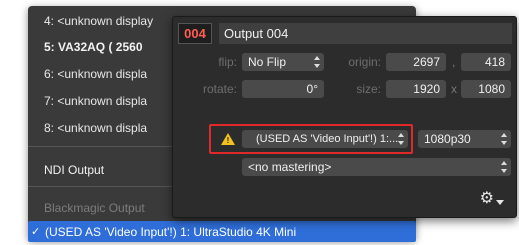  I want to click on mastering-value: <no mastering>, so click(290, 167).